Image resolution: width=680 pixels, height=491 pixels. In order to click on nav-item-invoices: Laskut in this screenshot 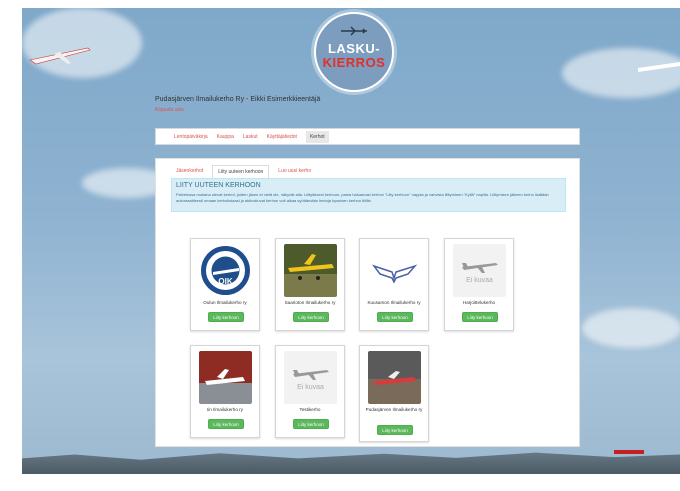, I will do `click(250, 137)`.